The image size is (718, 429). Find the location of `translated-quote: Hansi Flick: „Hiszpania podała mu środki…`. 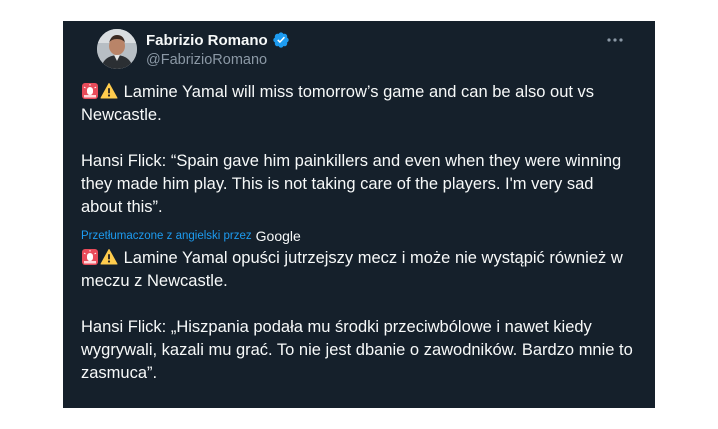

translated-quote: Hansi Flick: „Hiszpania podała mu środki… is located at coordinates (357, 350).